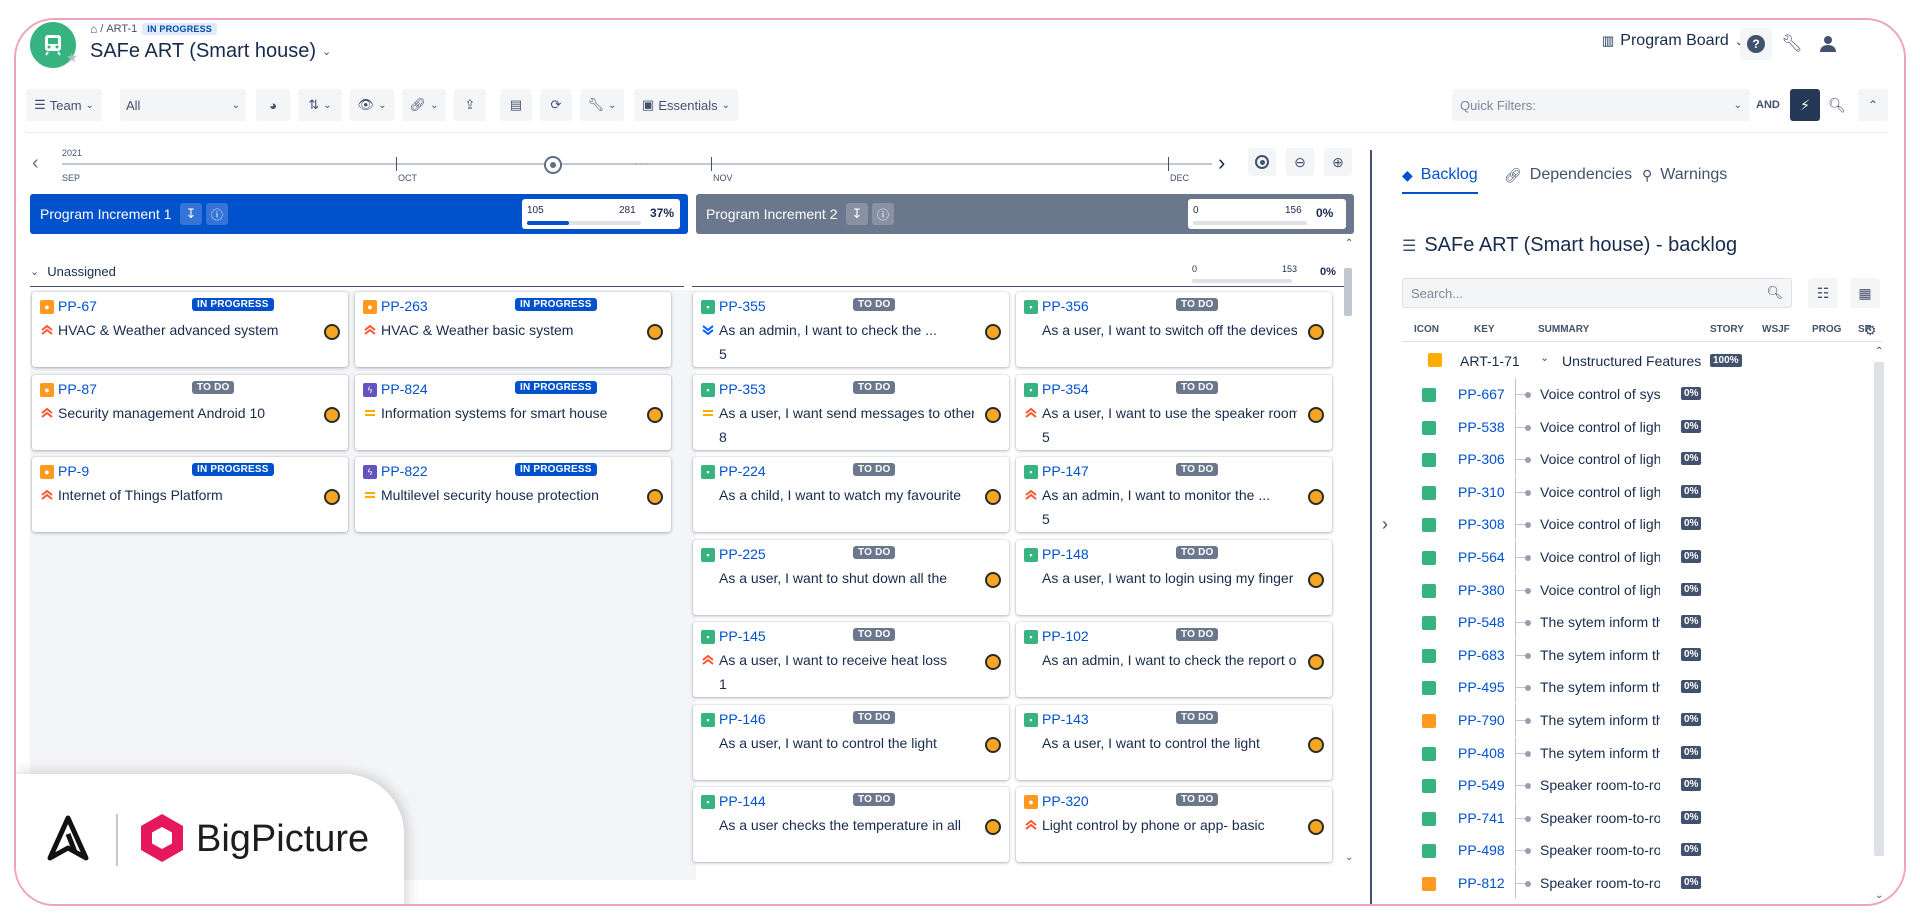 The image size is (1920, 920). I want to click on link-button: 🔗︎ ⌄, so click(424, 105).